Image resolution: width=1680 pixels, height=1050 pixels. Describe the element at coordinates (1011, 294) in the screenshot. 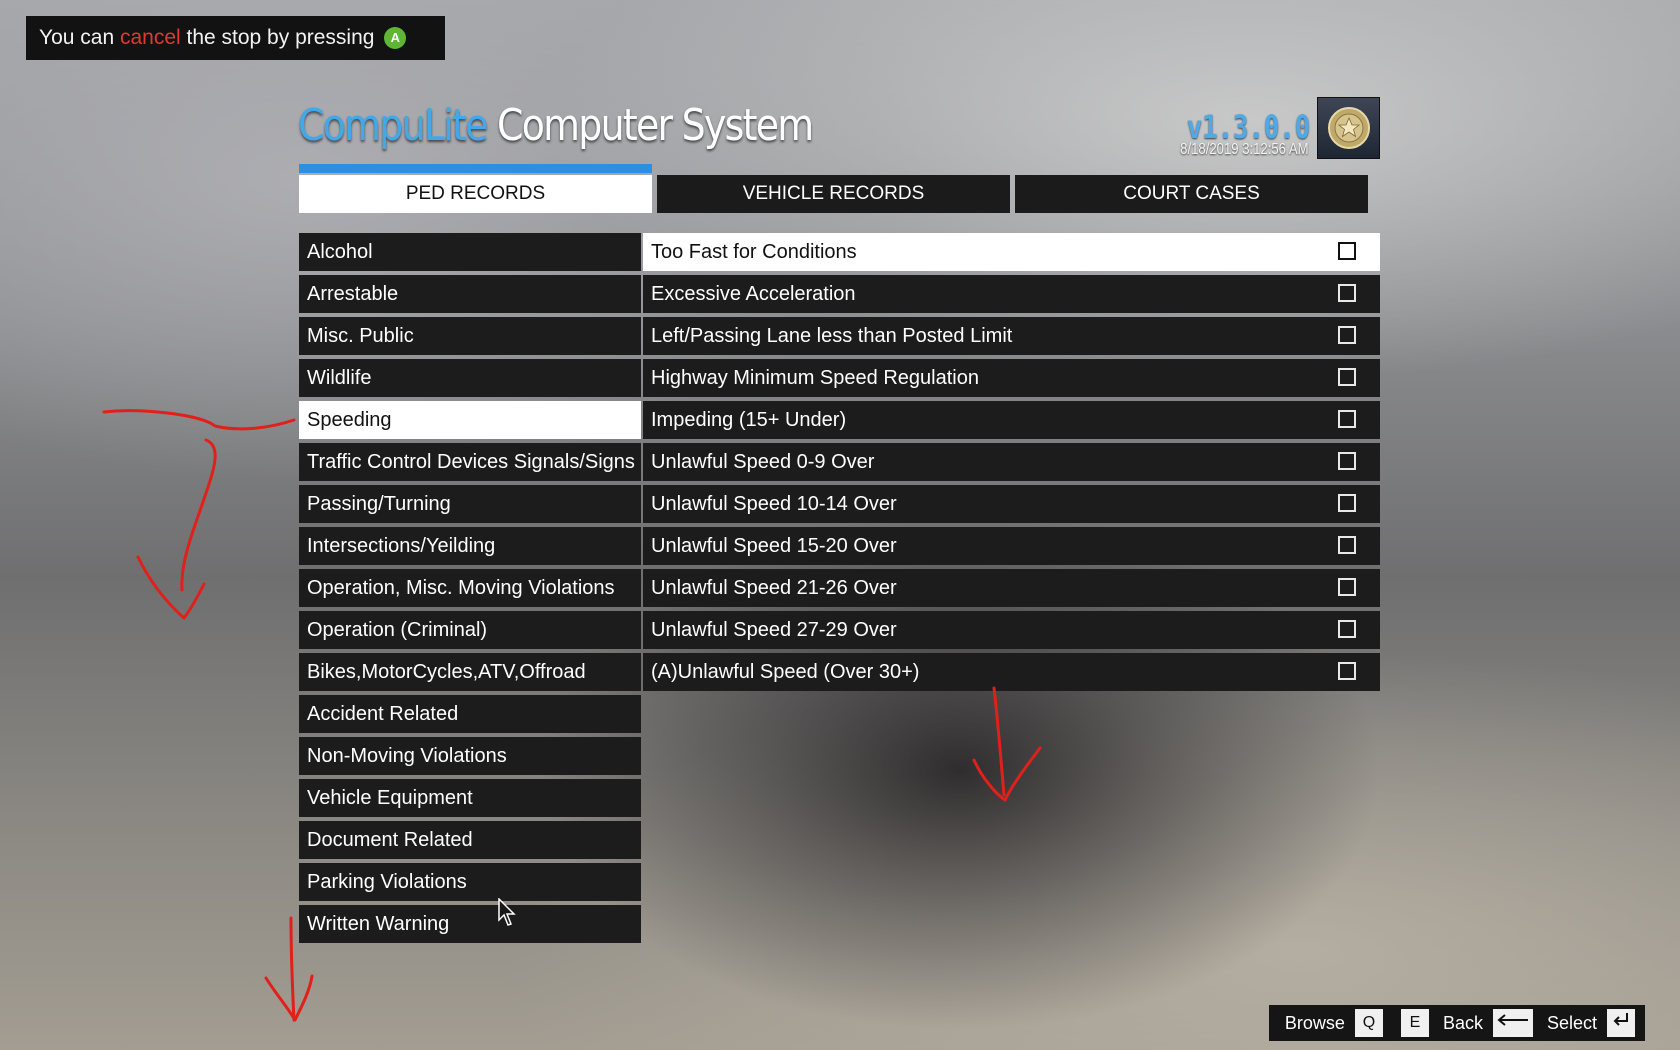

I see `charge-row: Excessive Acceleration` at that location.